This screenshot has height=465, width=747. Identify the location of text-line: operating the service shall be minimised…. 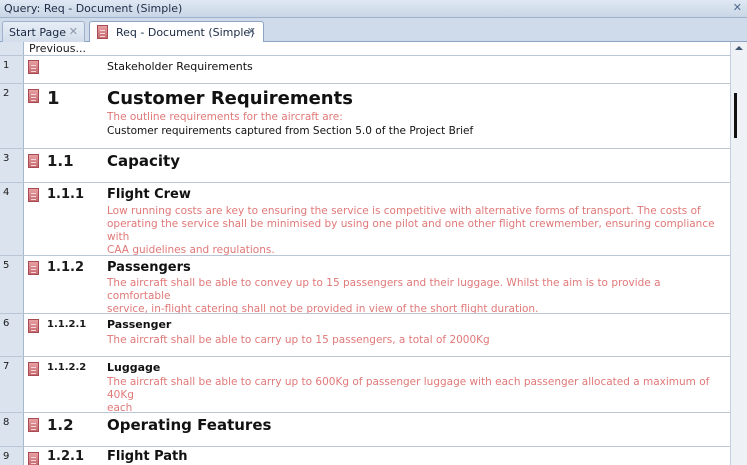
(411, 230).